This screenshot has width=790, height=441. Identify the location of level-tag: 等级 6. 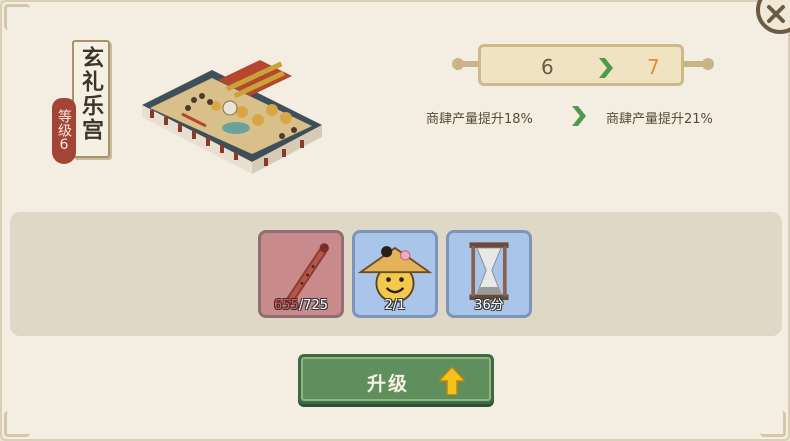
(64, 131).